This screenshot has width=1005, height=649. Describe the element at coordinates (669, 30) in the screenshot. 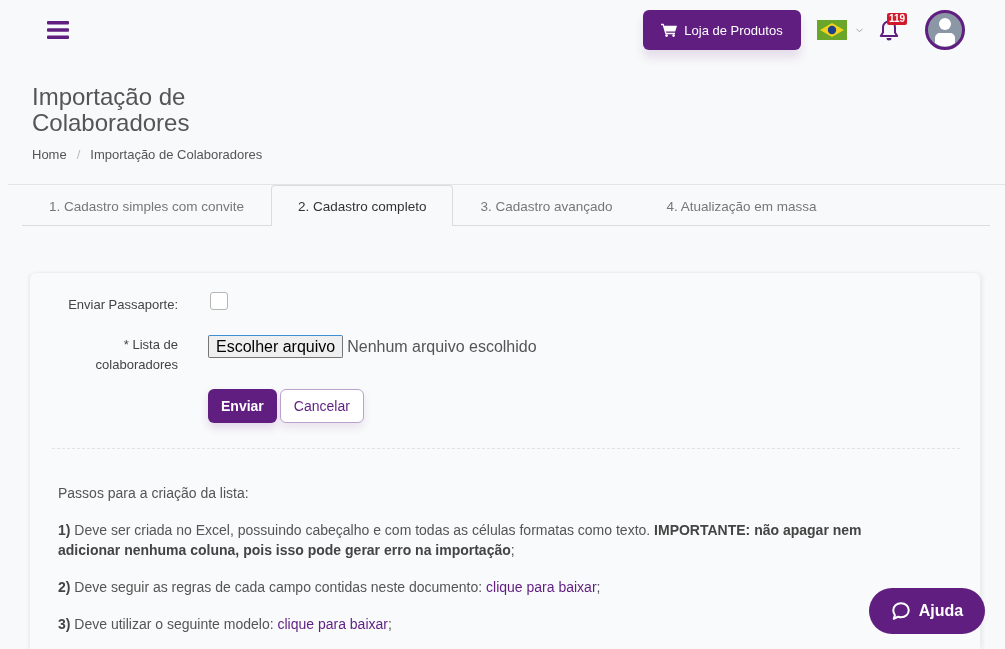

I see `cart-icon` at that location.